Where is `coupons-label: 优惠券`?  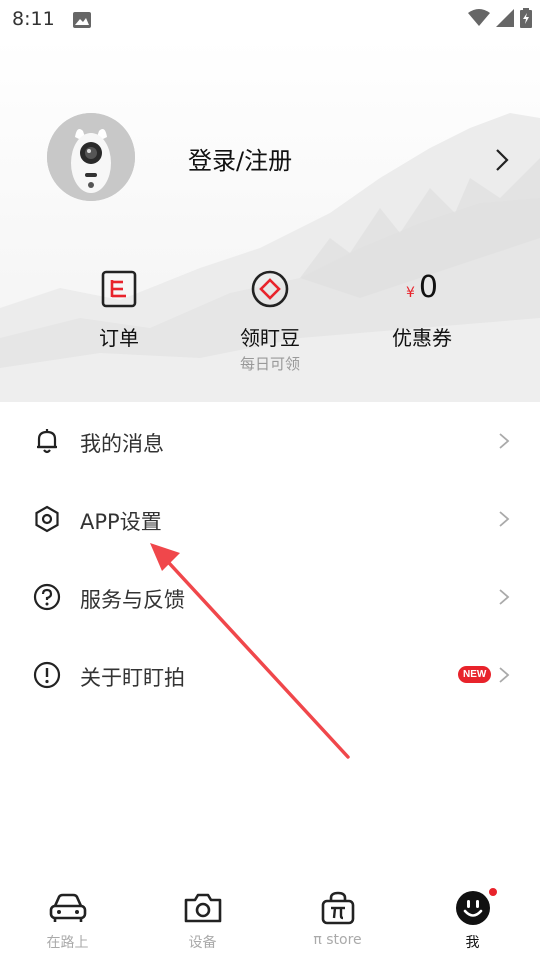
coupons-label: 优惠券 is located at coordinates (422, 338).